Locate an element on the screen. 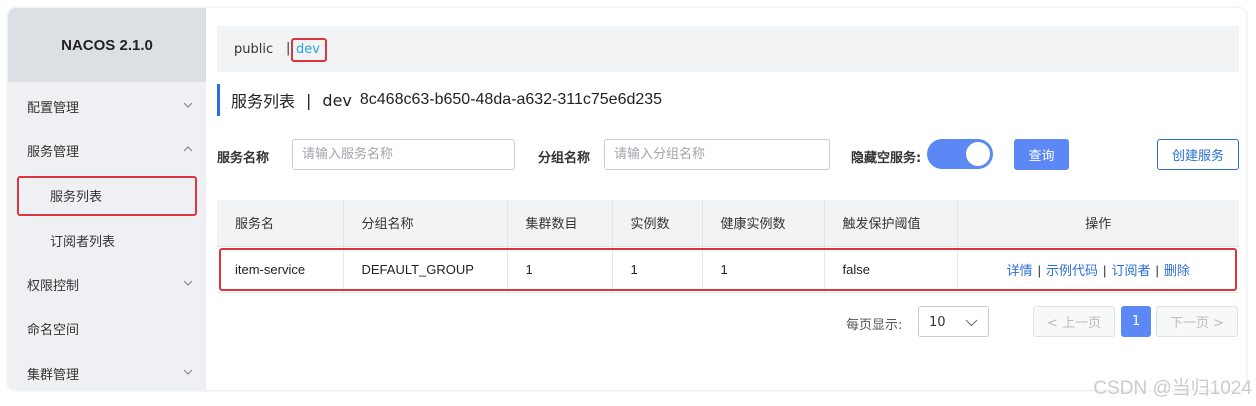 Image resolution: width=1256 pixels, height=406 pixels. sidebar-item-subscriber-list: 订阅者列表 is located at coordinates (107, 240).